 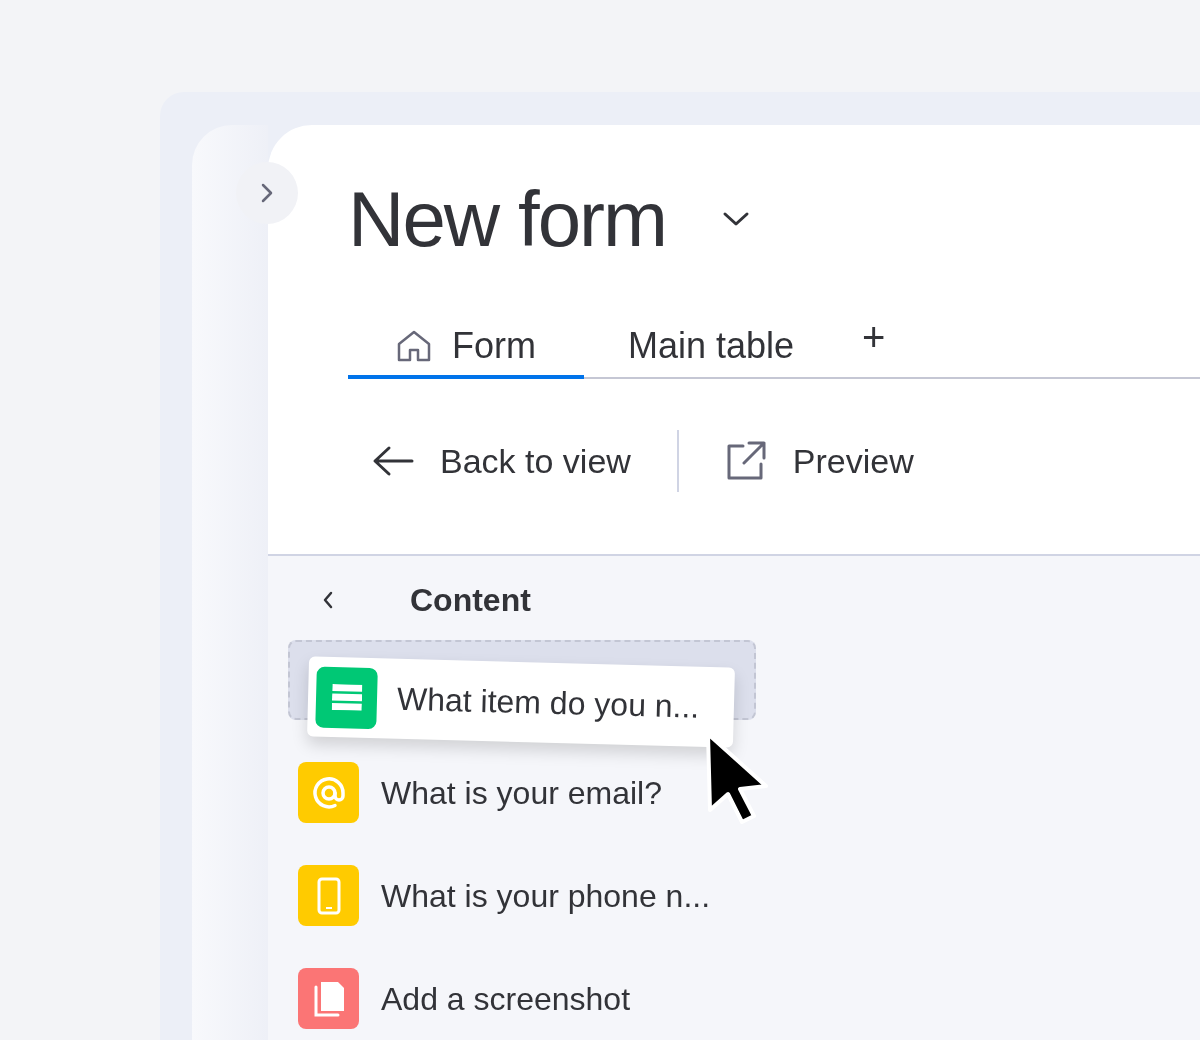 I want to click on question-row: Add a screenshot, so click(x=749, y=998).